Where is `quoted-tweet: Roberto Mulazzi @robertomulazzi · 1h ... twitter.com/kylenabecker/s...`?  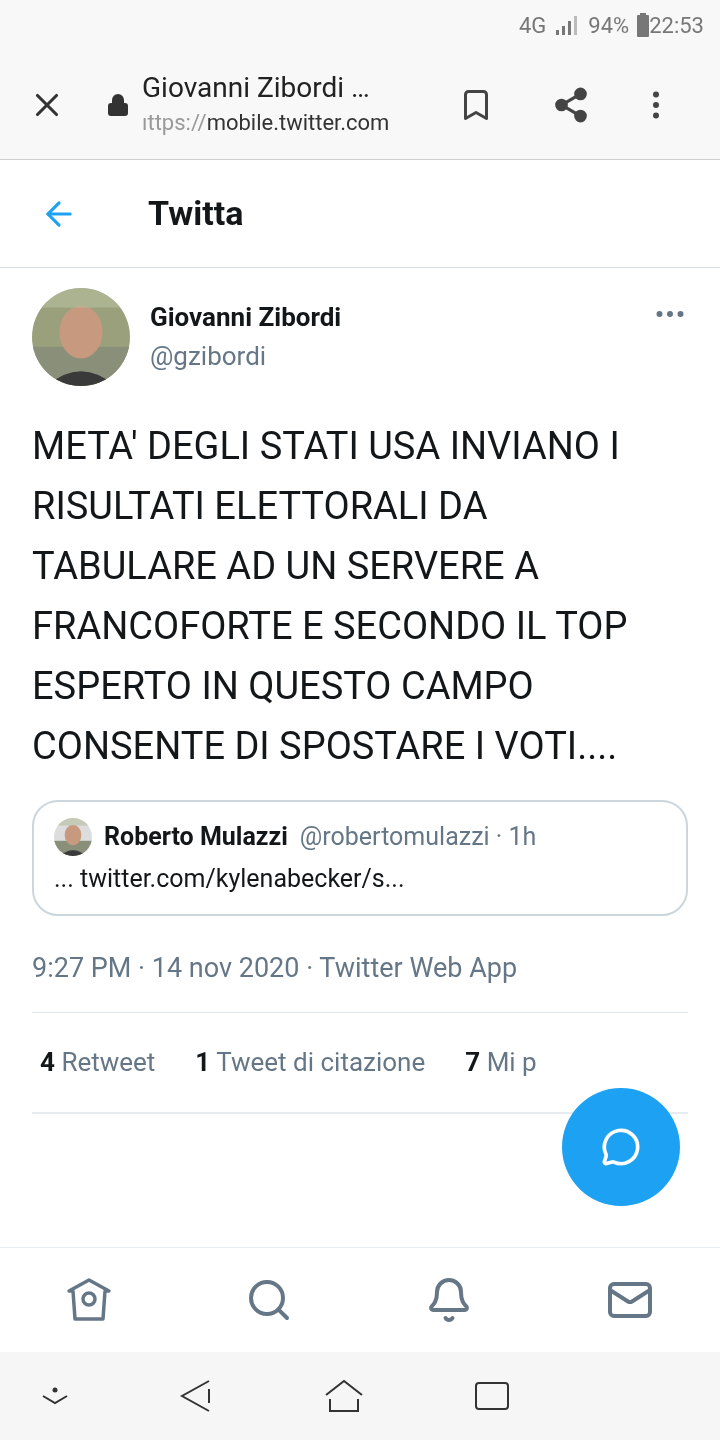
quoted-tweet: Roberto Mulazzi @robertomulazzi · 1h ... twitter.com/kylenabecker/s... is located at coordinates (360, 858).